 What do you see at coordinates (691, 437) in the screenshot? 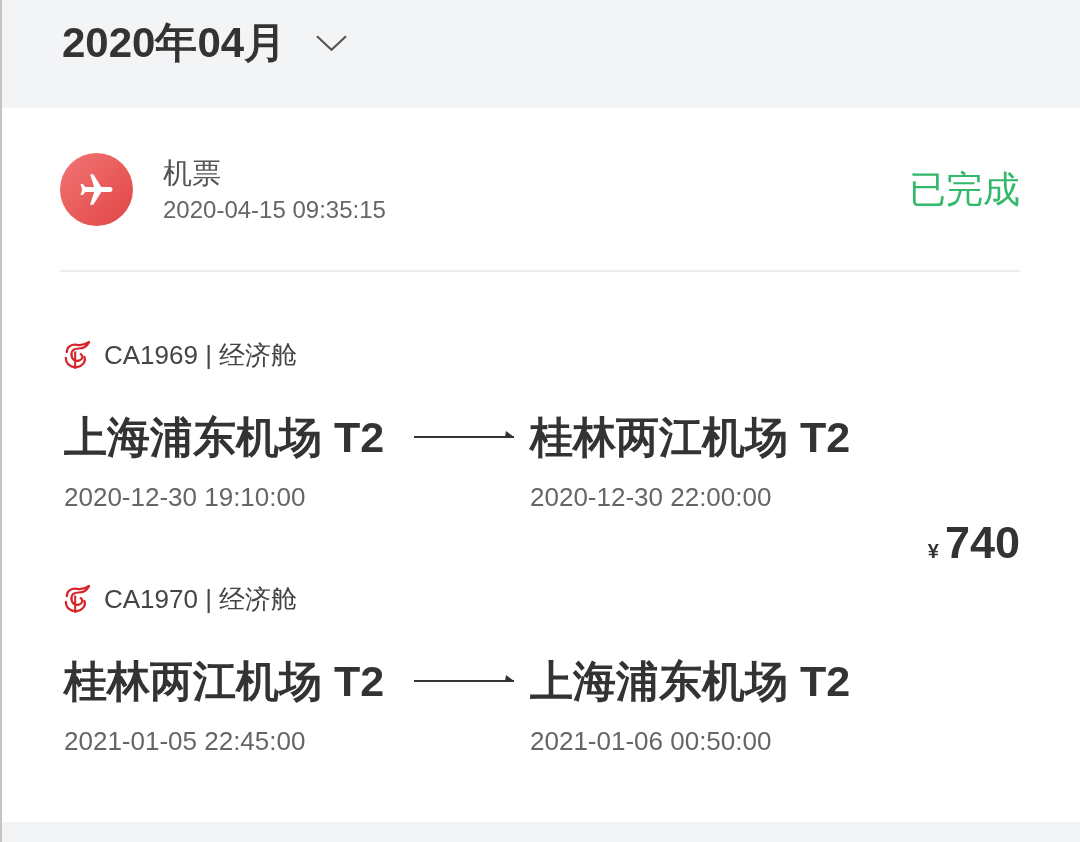
I see `arrival-airport: 桂林两江机场 T2` at bounding box center [691, 437].